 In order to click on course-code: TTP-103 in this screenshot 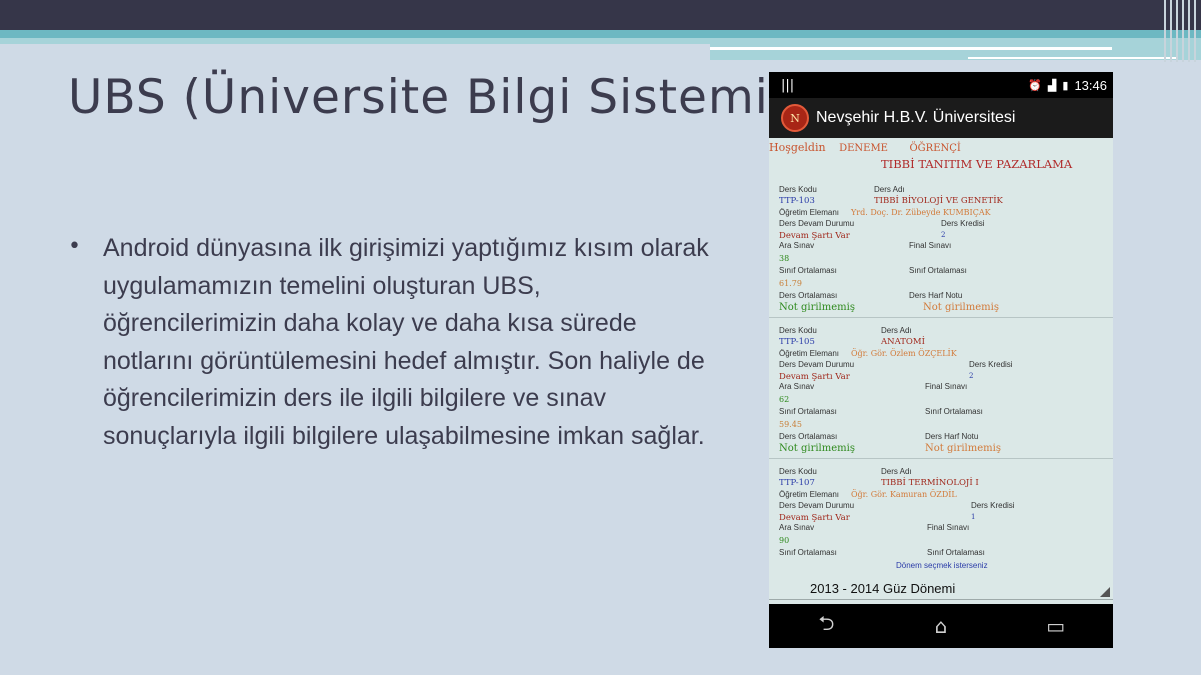, I will do `click(797, 201)`.